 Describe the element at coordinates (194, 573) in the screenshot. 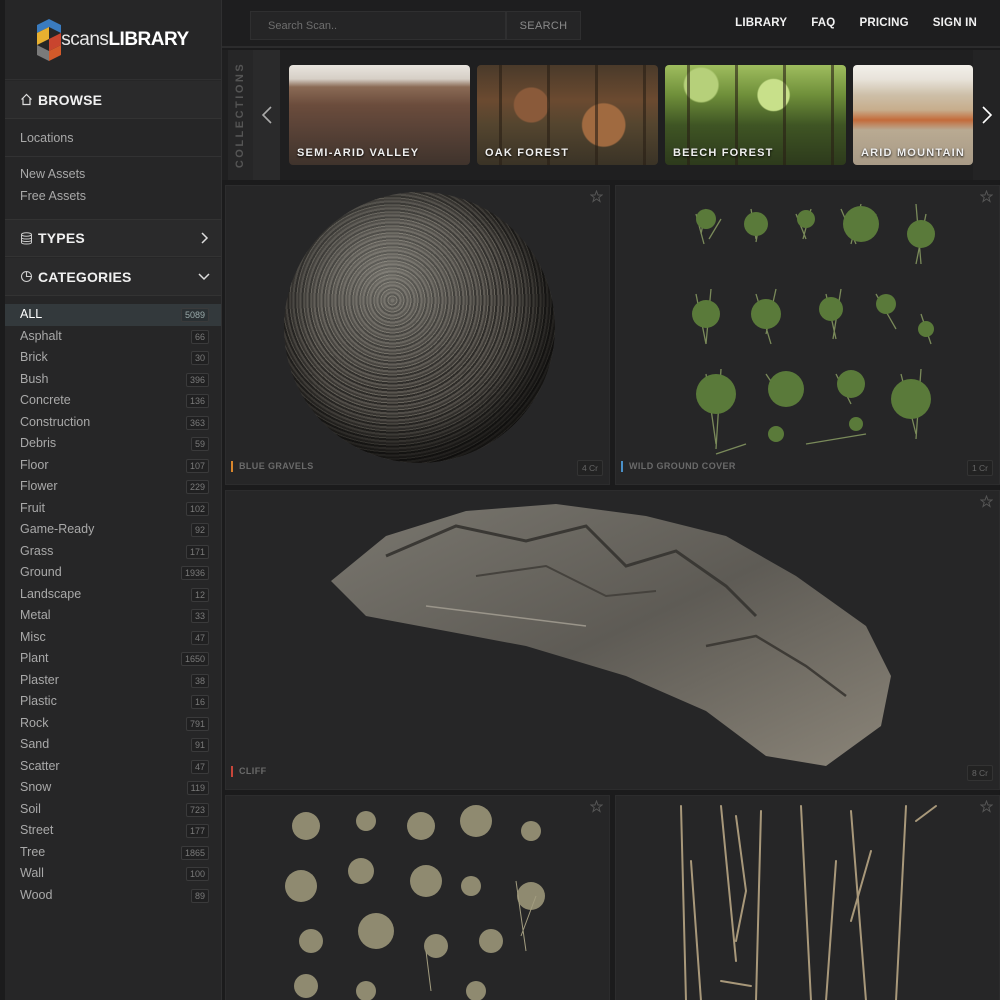

I see `category-count-badge: 1936` at that location.